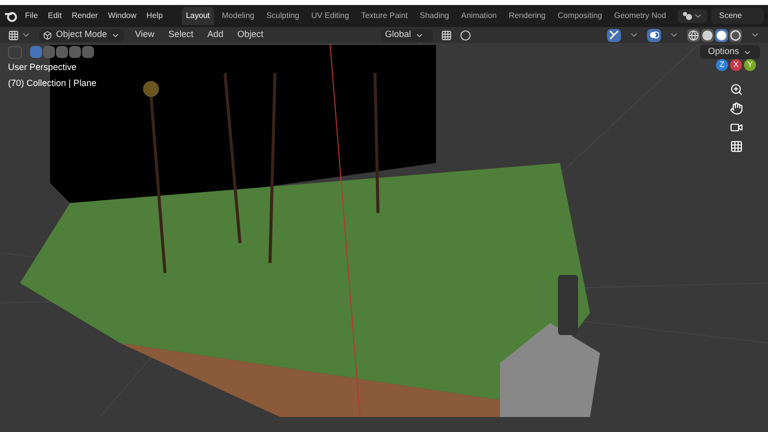  Describe the element at coordinates (736, 146) in the screenshot. I see `grid-icon` at that location.